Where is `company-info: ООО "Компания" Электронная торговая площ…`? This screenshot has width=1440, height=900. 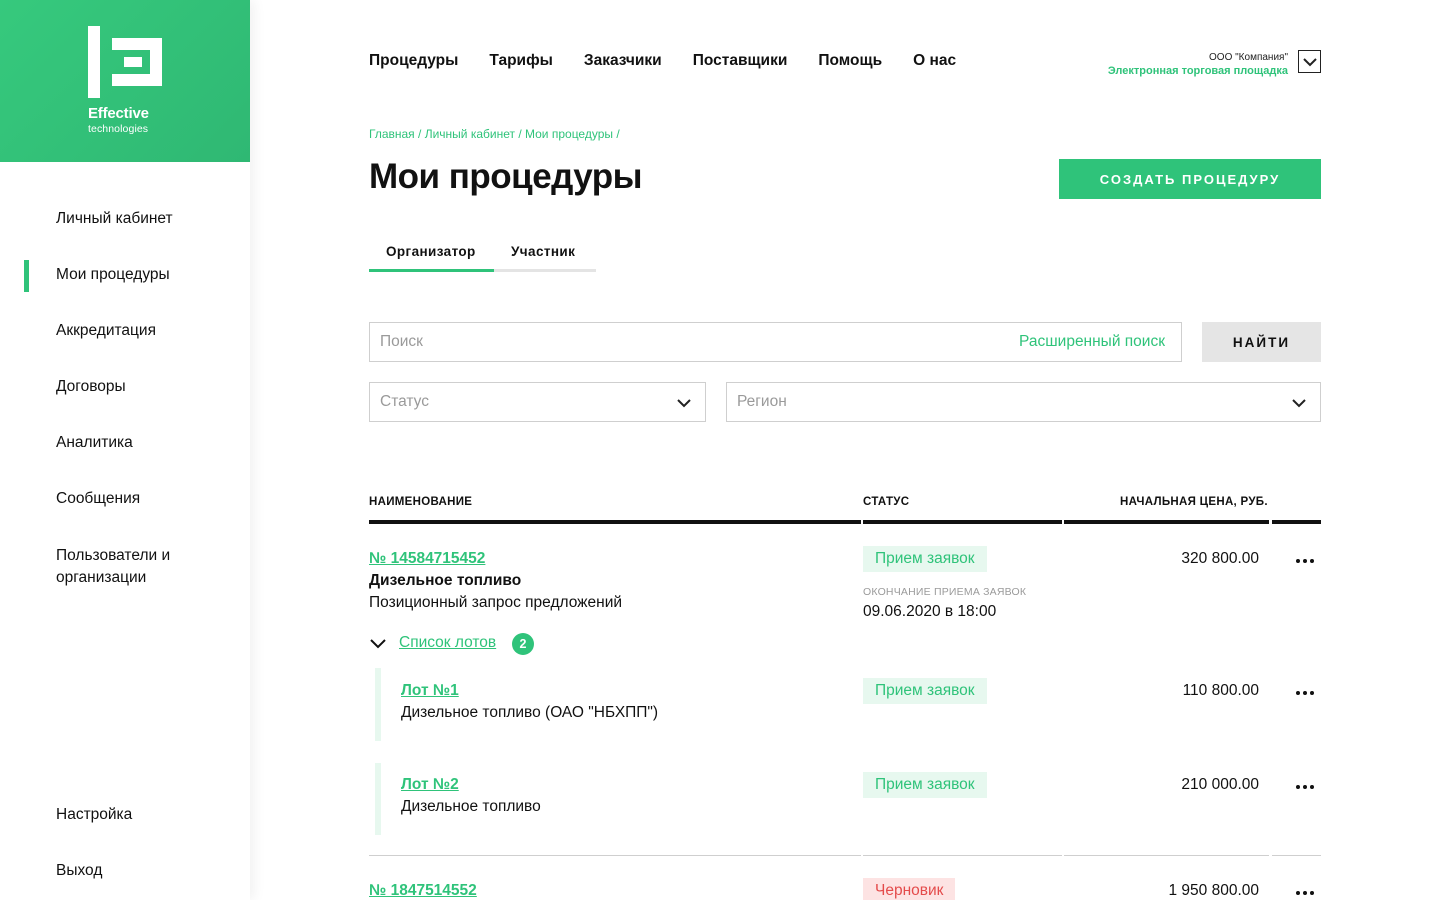
company-info: ООО "Компания" Электронная торговая площ… is located at coordinates (1198, 64).